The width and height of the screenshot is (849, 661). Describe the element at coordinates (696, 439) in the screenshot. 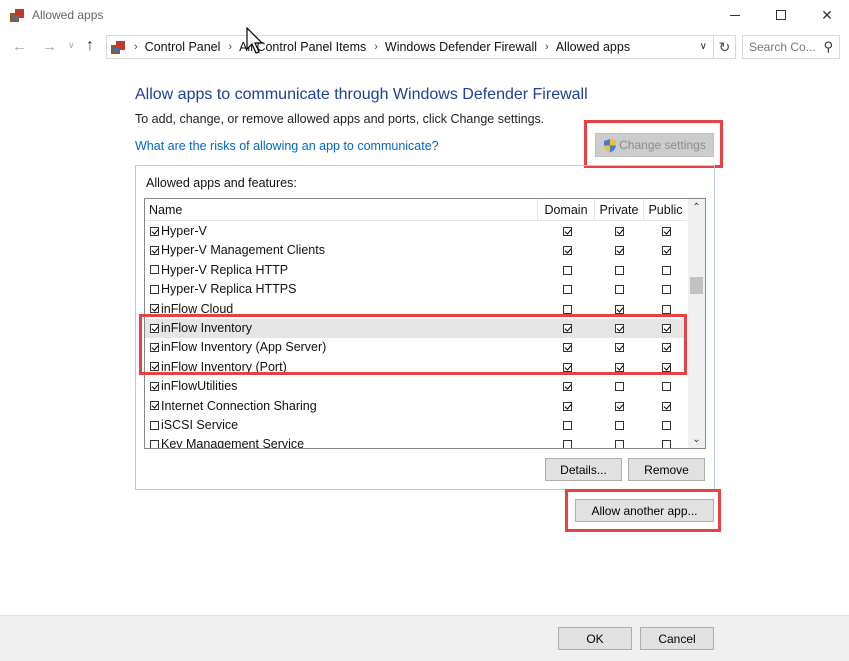

I see `scroll-down-icon: ⌄` at that location.